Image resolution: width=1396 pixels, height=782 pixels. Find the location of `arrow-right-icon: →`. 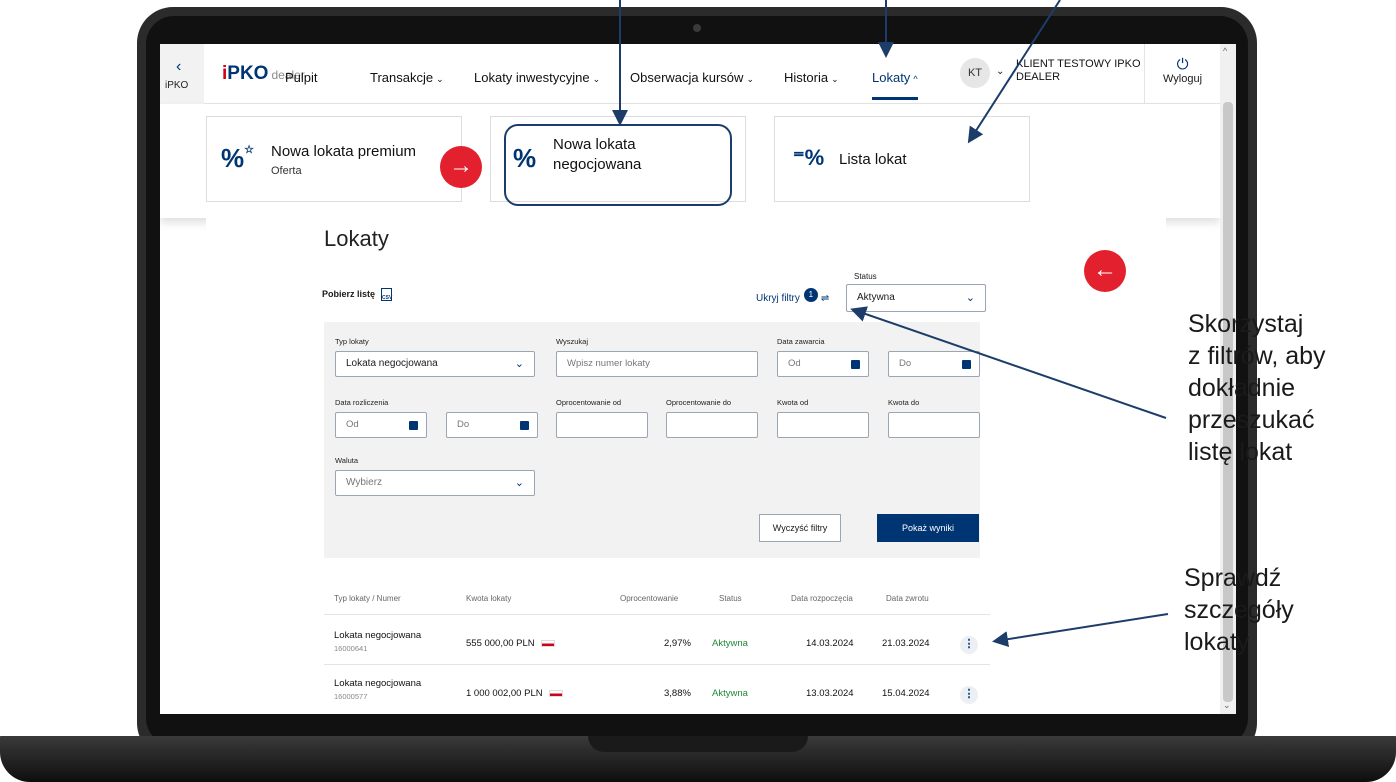

arrow-right-icon: → is located at coordinates (461, 167).